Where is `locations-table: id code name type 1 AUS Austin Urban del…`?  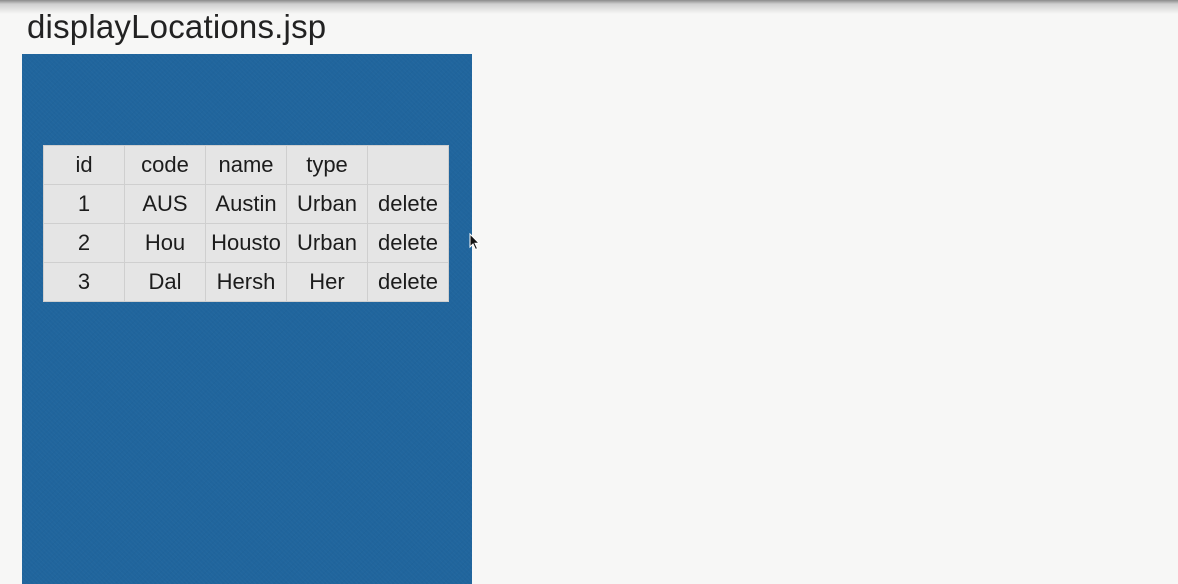
locations-table: id code name type 1 AUS Austin Urban del… is located at coordinates (246, 223).